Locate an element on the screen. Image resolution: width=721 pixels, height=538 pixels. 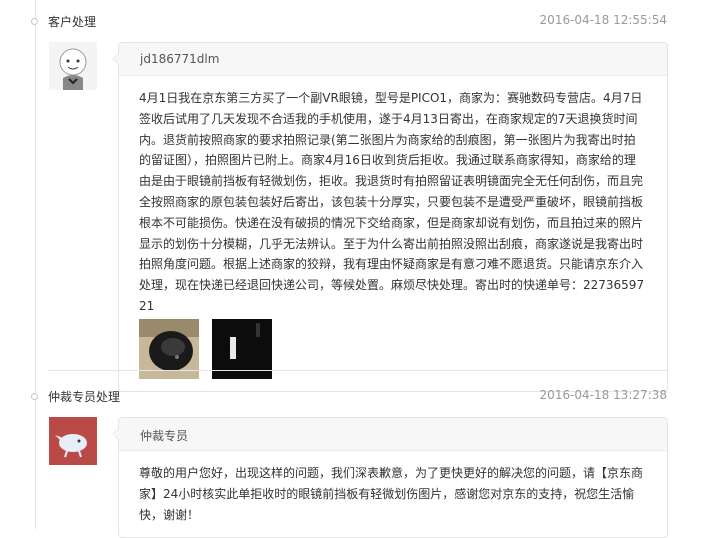
author-name: jd186771dlm is located at coordinates (180, 59).